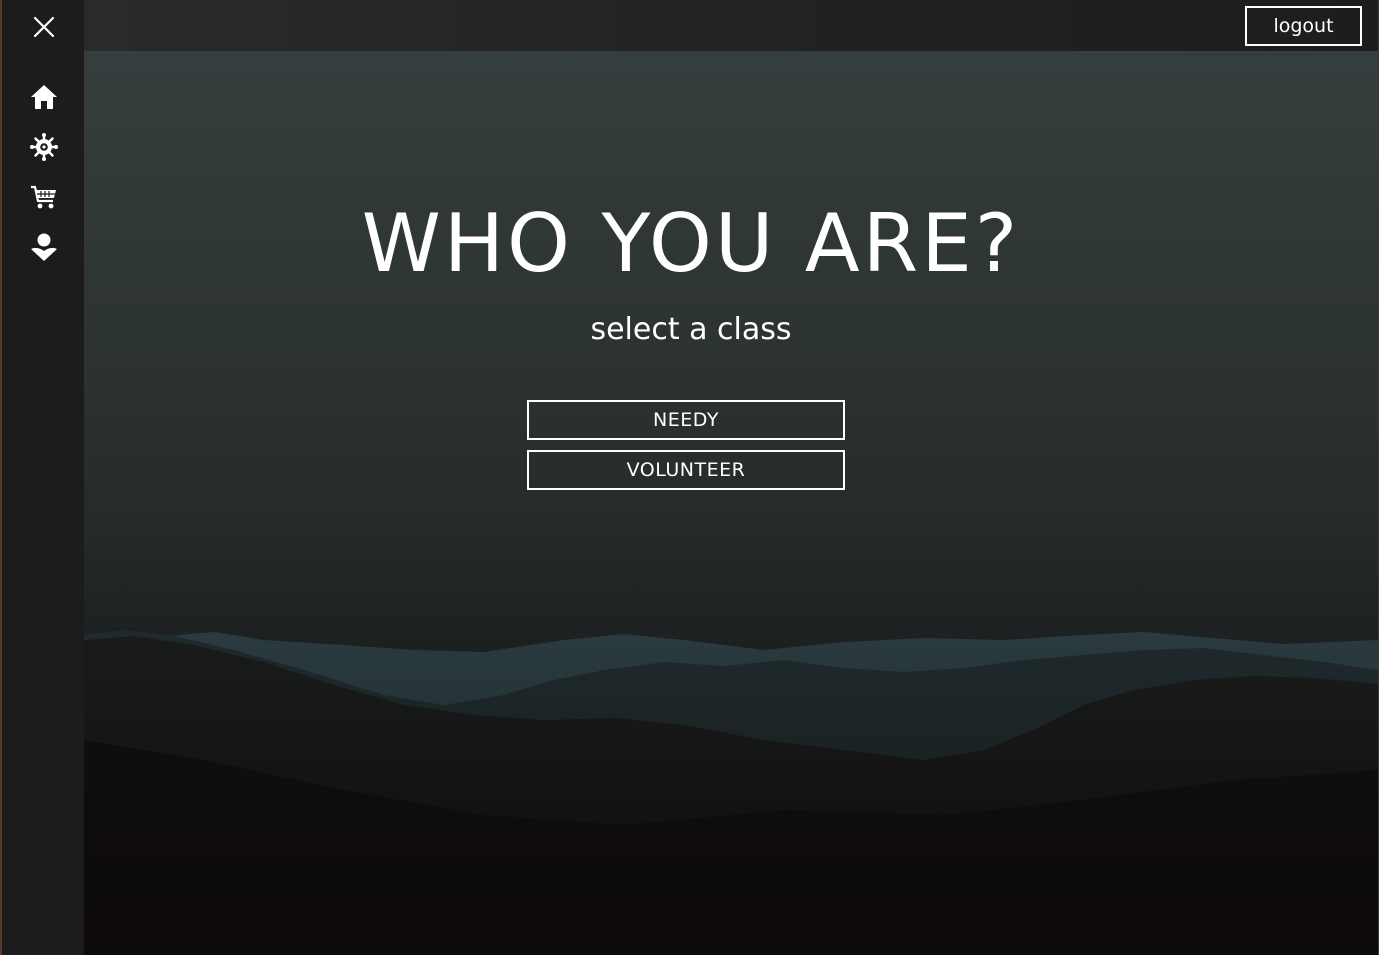  I want to click on virus-icon, so click(44, 147).